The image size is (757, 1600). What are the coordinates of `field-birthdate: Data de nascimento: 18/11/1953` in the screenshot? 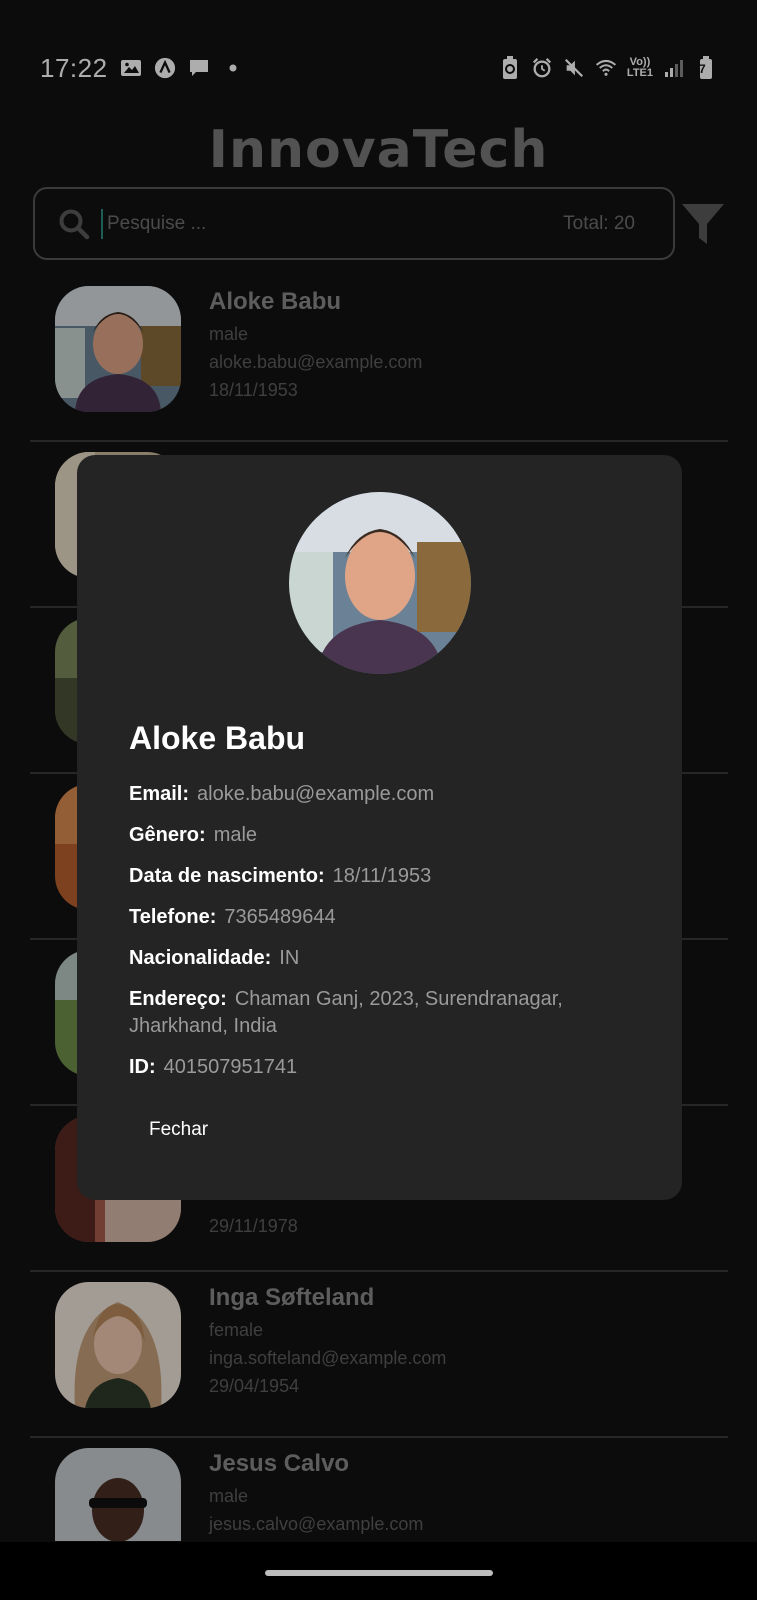 It's located at (280, 876).